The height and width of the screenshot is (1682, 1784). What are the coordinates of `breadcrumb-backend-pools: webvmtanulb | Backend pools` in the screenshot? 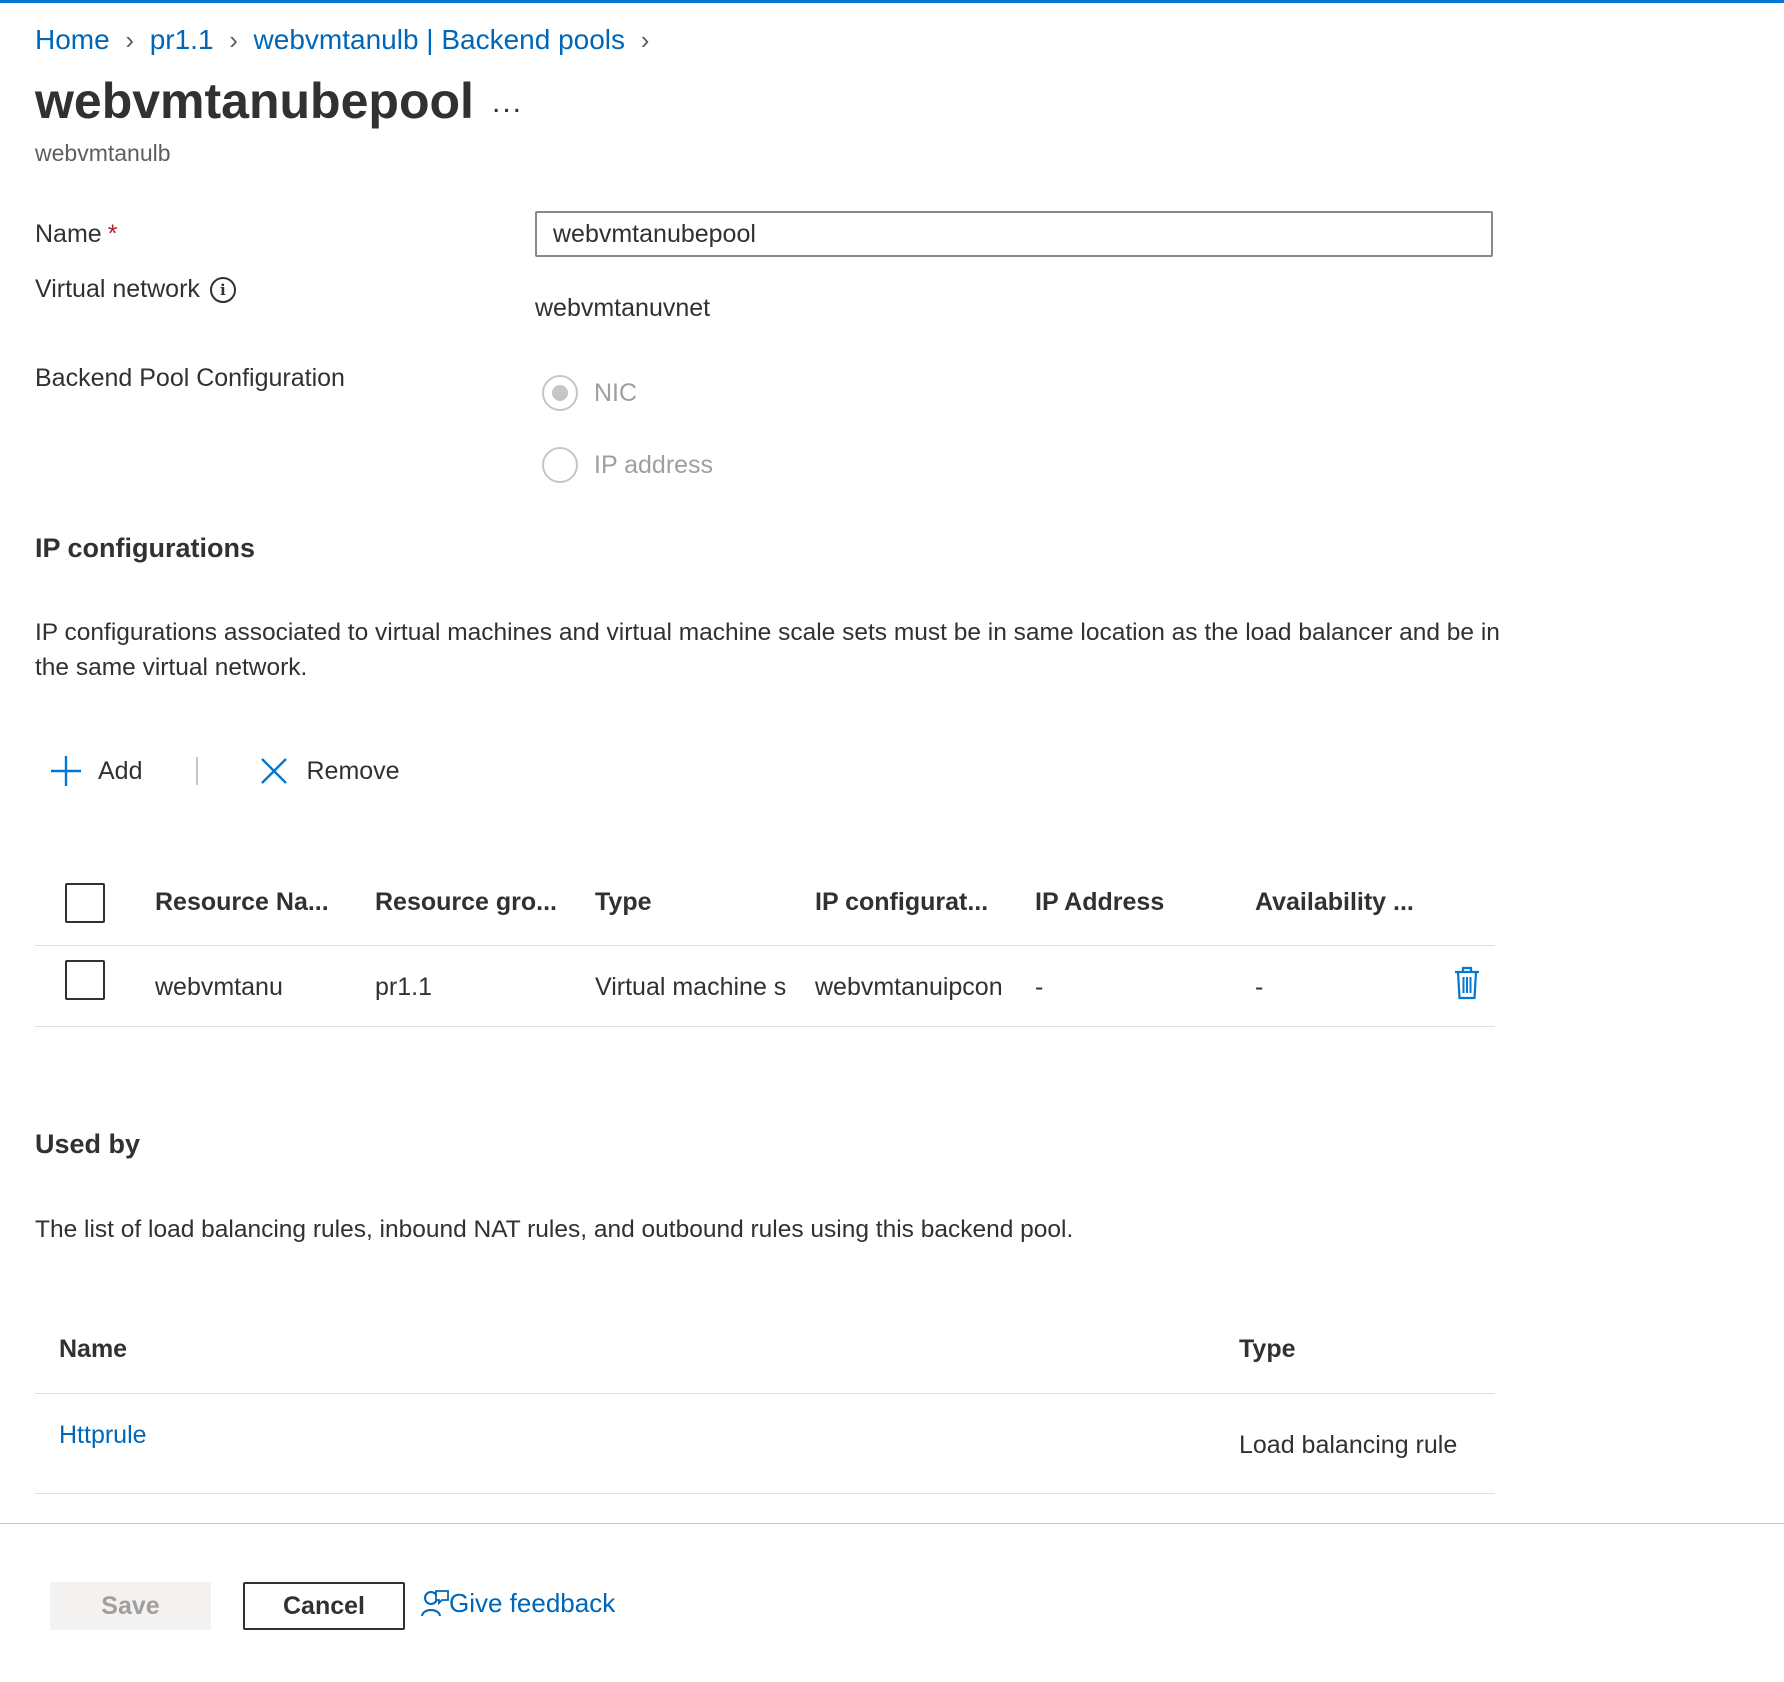 It's located at (440, 40).